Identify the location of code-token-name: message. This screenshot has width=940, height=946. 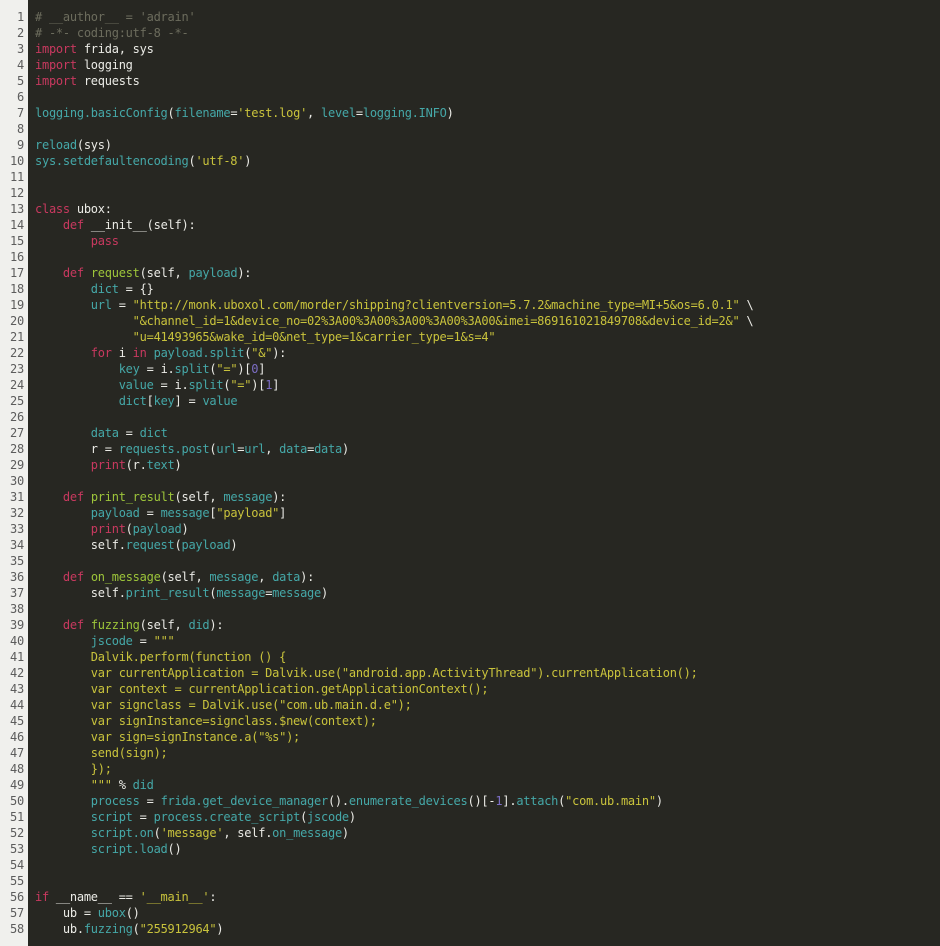
(185, 513).